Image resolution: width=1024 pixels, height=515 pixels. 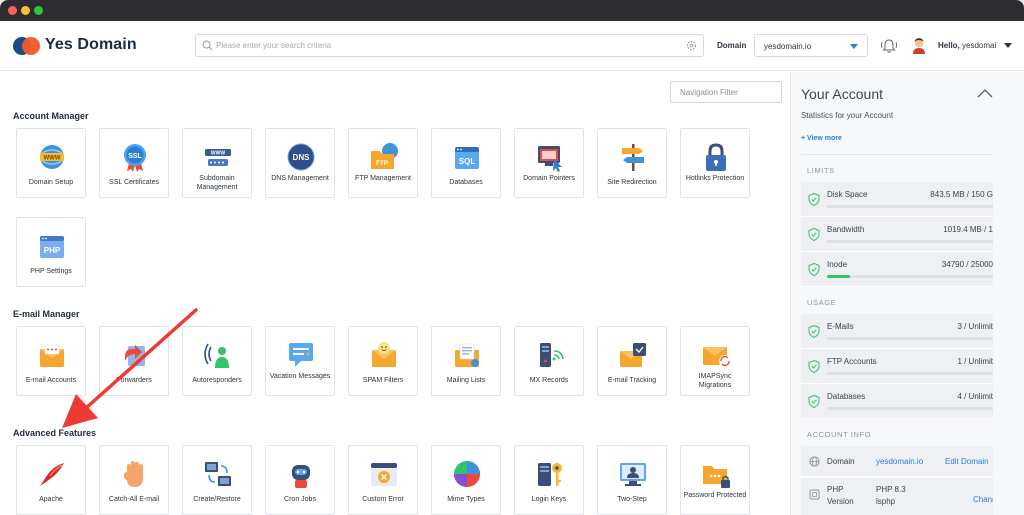 I want to click on tile-label: Mime Types, so click(x=466, y=499).